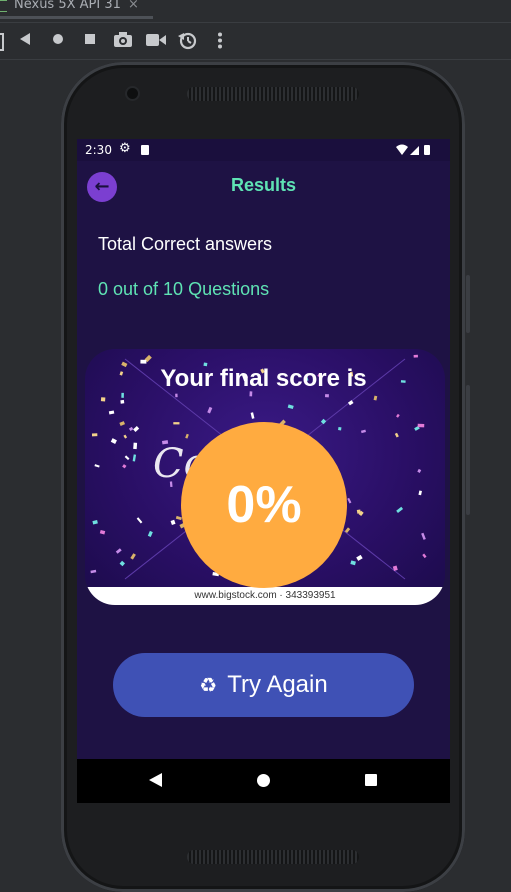 This screenshot has height=892, width=511. Describe the element at coordinates (3, 6) in the screenshot. I see `device-icon` at that location.